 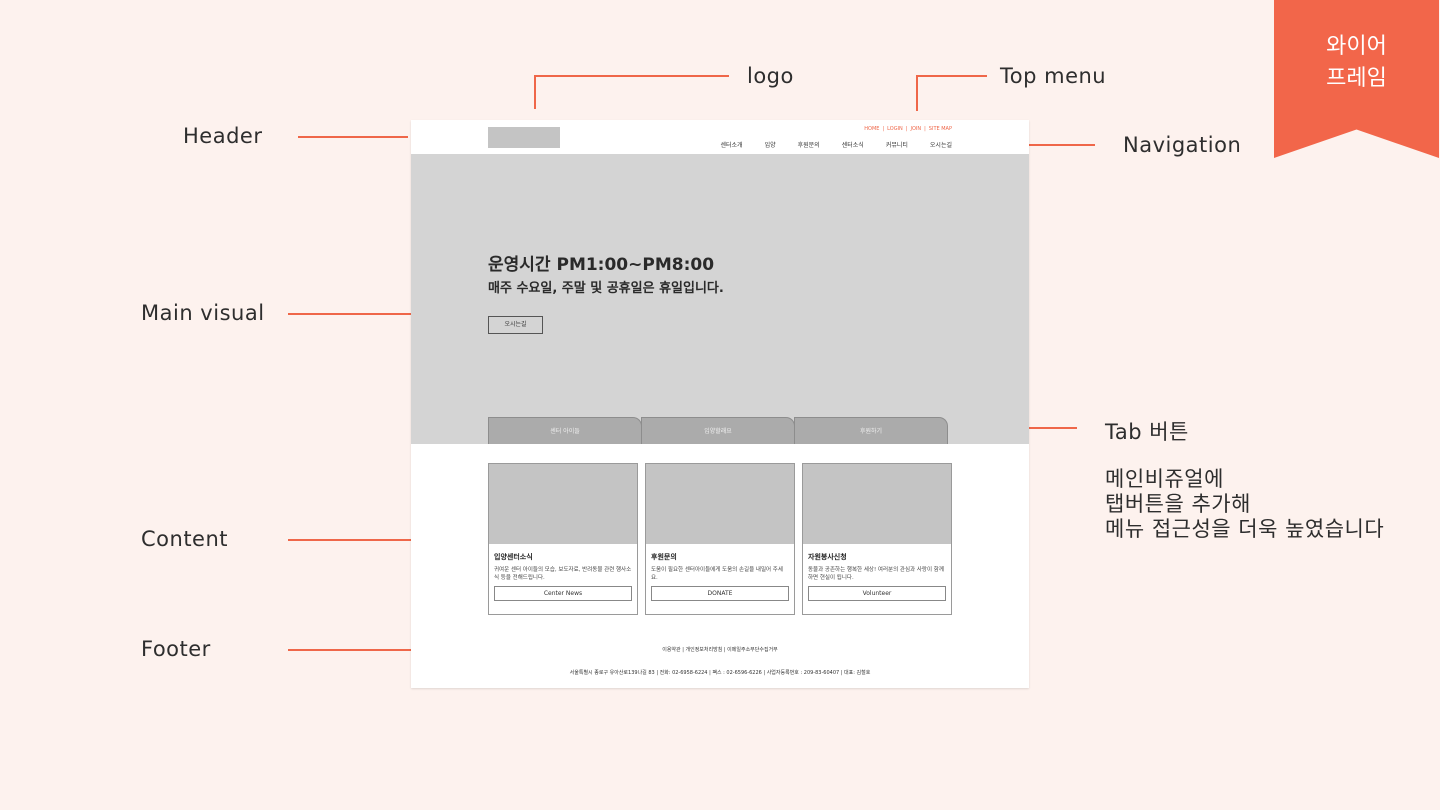 I want to click on annotation-tab-note: 메인비쥬얼에 탭버튼을 추가해 메뉴 접근성을 더욱 높였습니다, so click(x=1244, y=504).